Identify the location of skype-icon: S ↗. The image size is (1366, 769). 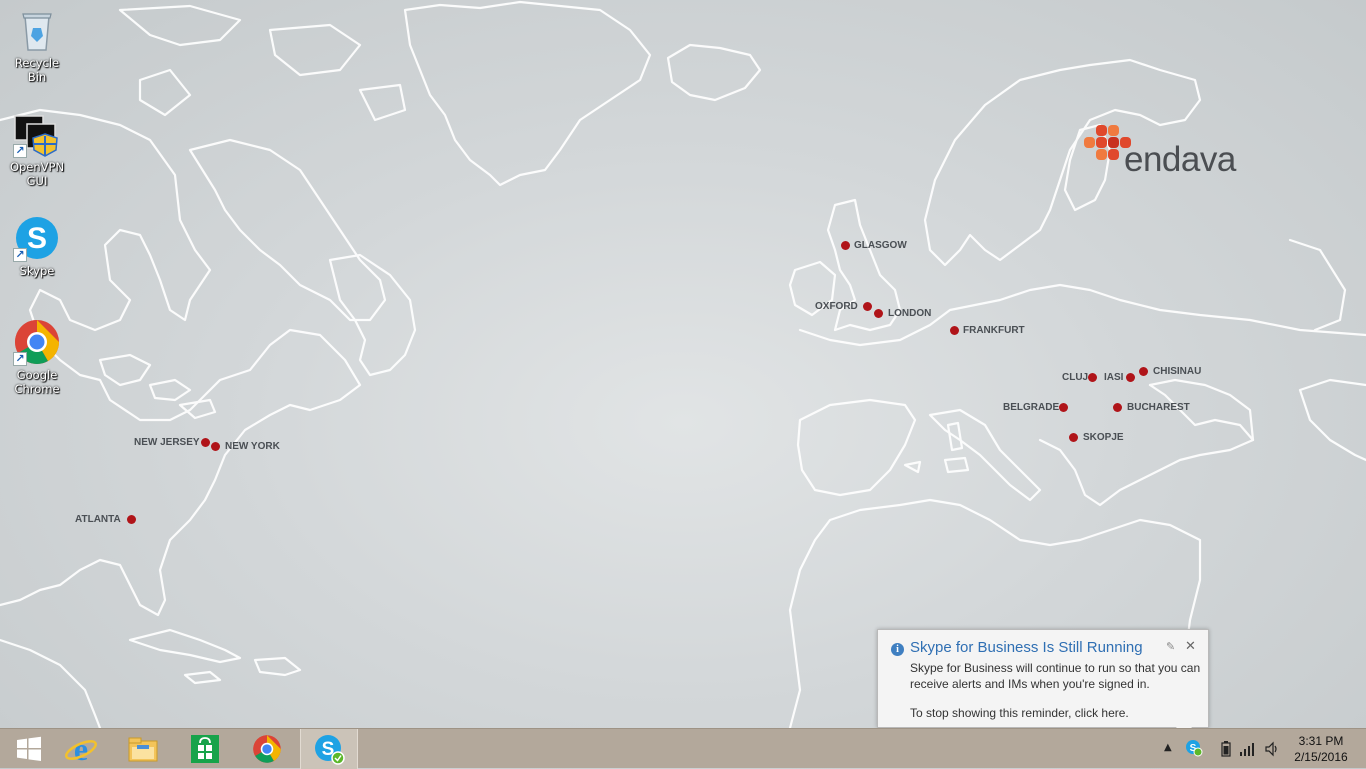
(37, 238).